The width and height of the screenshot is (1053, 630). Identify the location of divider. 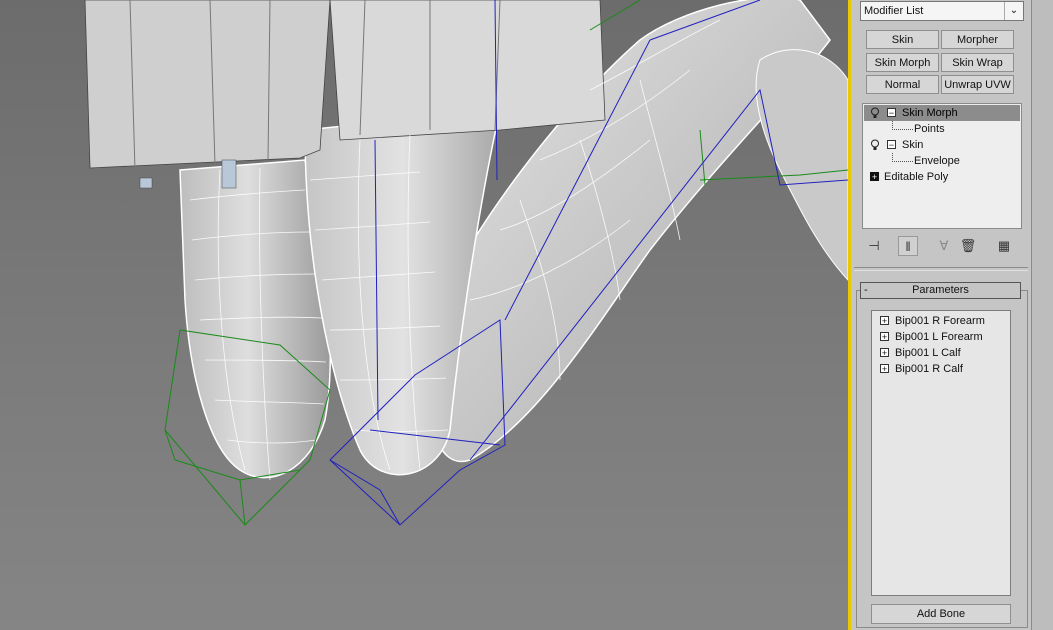
(941, 269).